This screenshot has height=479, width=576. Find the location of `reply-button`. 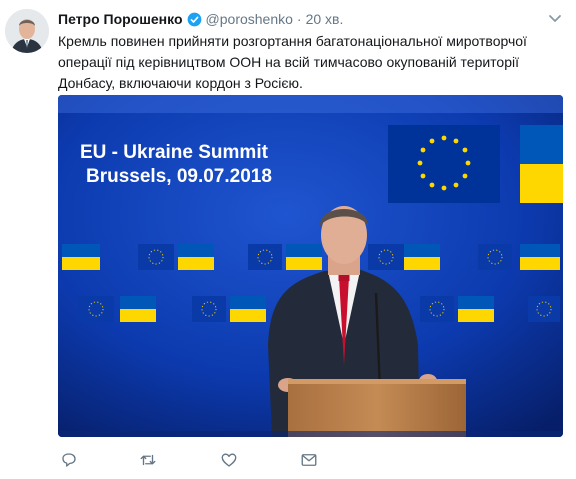

reply-button is located at coordinates (69, 460).